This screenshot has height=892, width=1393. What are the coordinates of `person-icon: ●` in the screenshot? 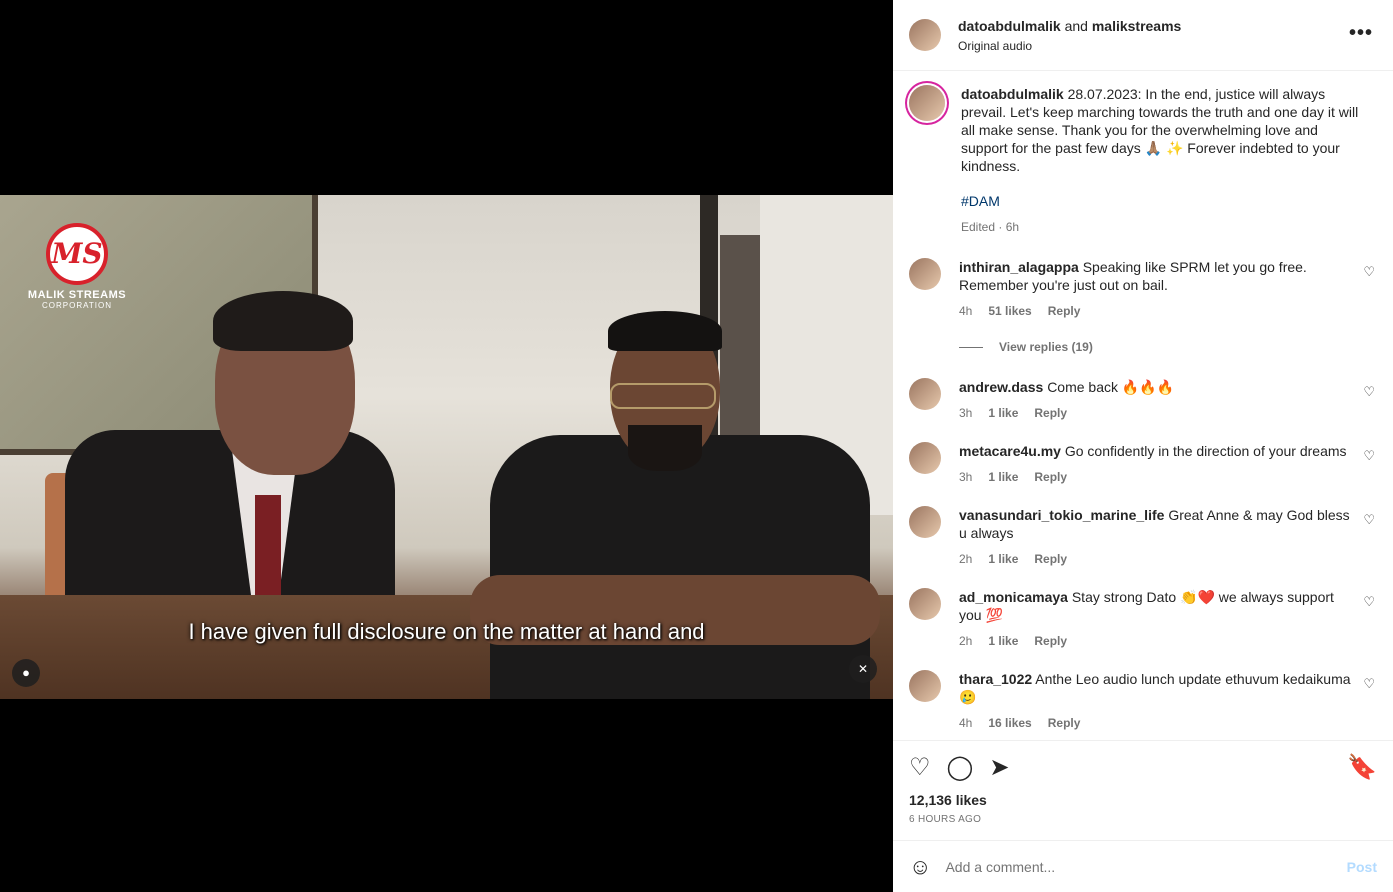 It's located at (26, 672).